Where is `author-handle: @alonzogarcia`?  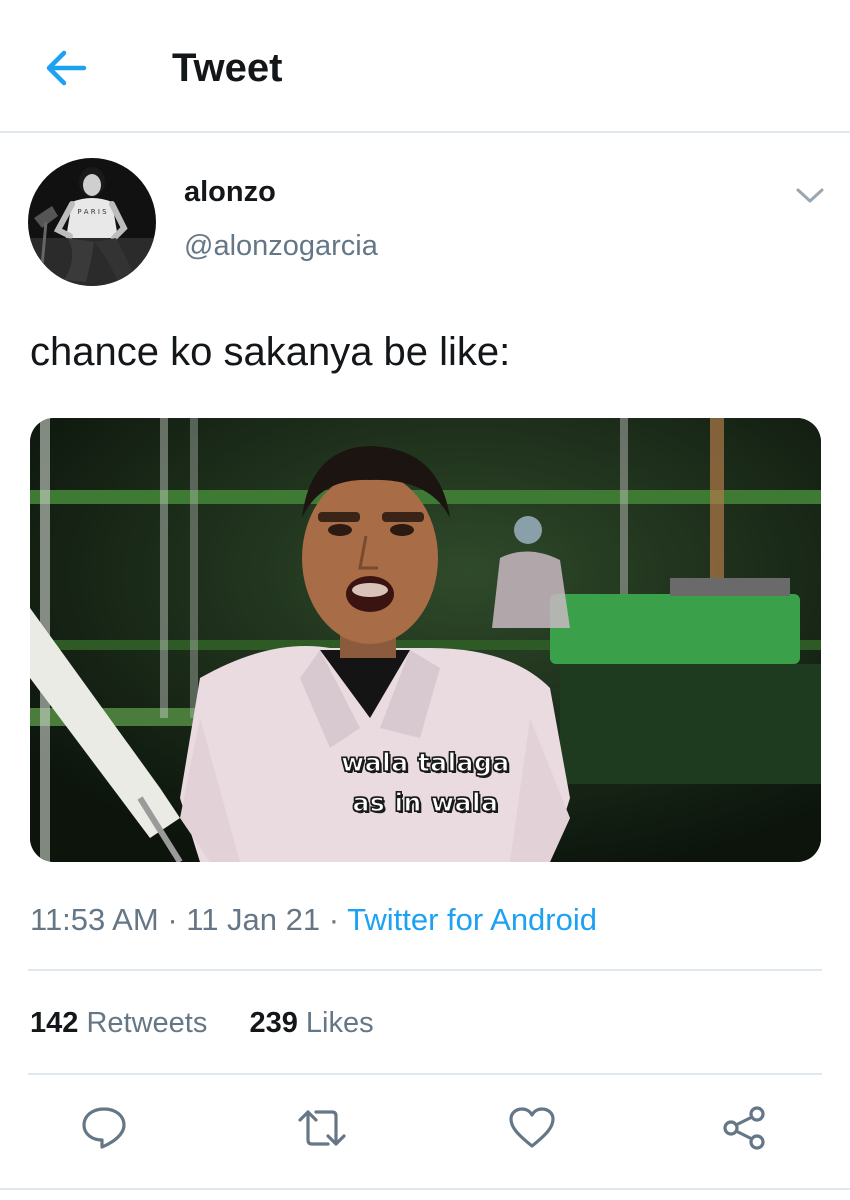
author-handle: @alonzogarcia is located at coordinates (281, 246).